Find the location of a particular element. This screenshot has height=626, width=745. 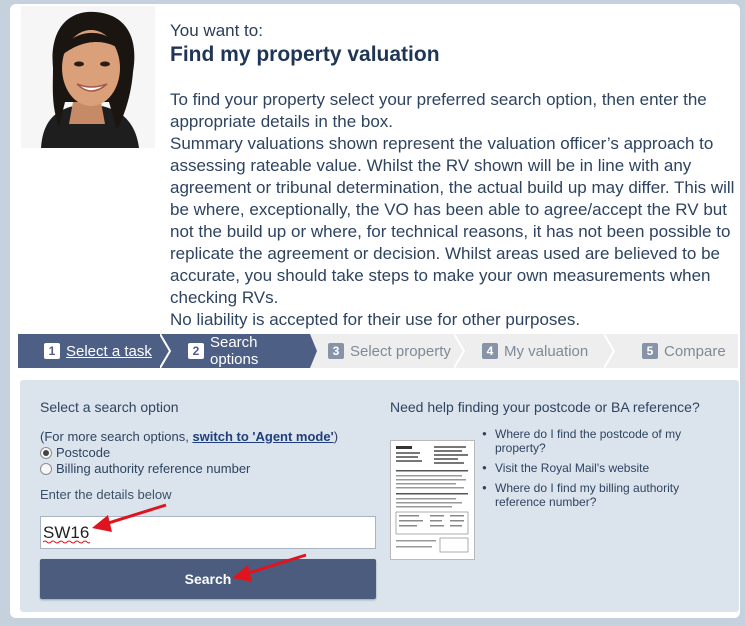

ba-reference-radio is located at coordinates (46, 468).